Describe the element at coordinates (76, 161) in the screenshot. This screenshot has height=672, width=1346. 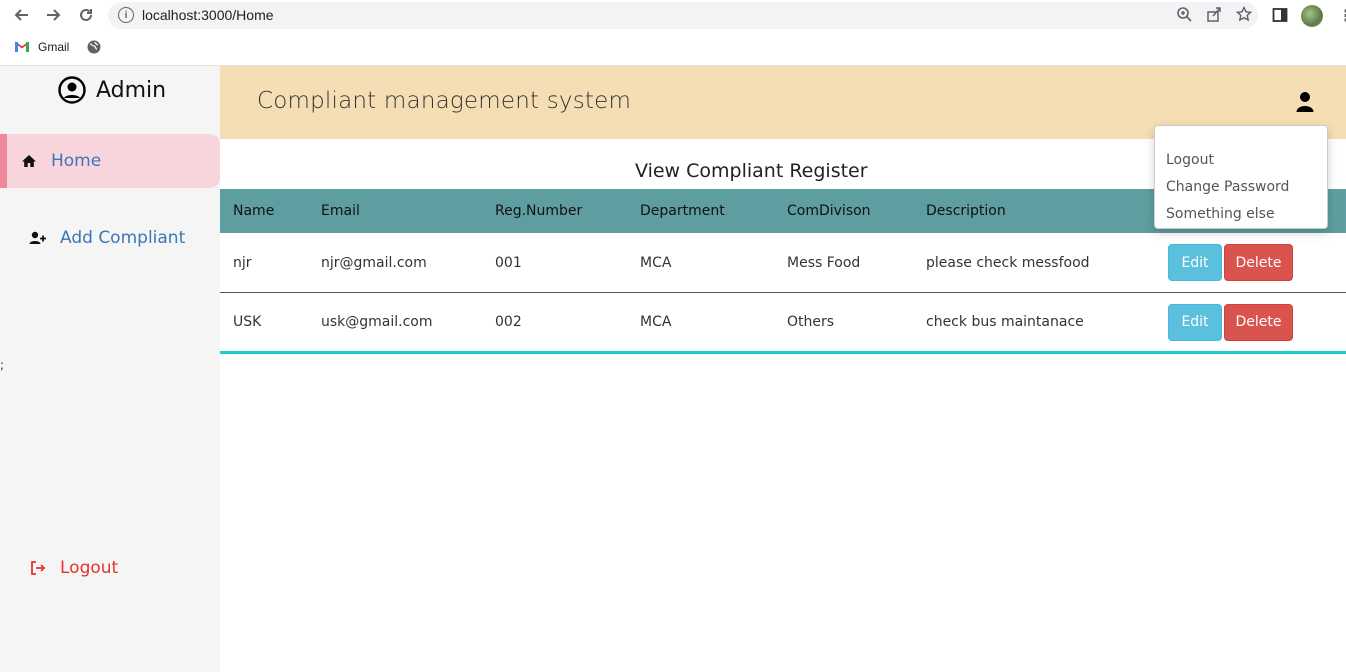
I see `sidebar-item-label: Home` at that location.